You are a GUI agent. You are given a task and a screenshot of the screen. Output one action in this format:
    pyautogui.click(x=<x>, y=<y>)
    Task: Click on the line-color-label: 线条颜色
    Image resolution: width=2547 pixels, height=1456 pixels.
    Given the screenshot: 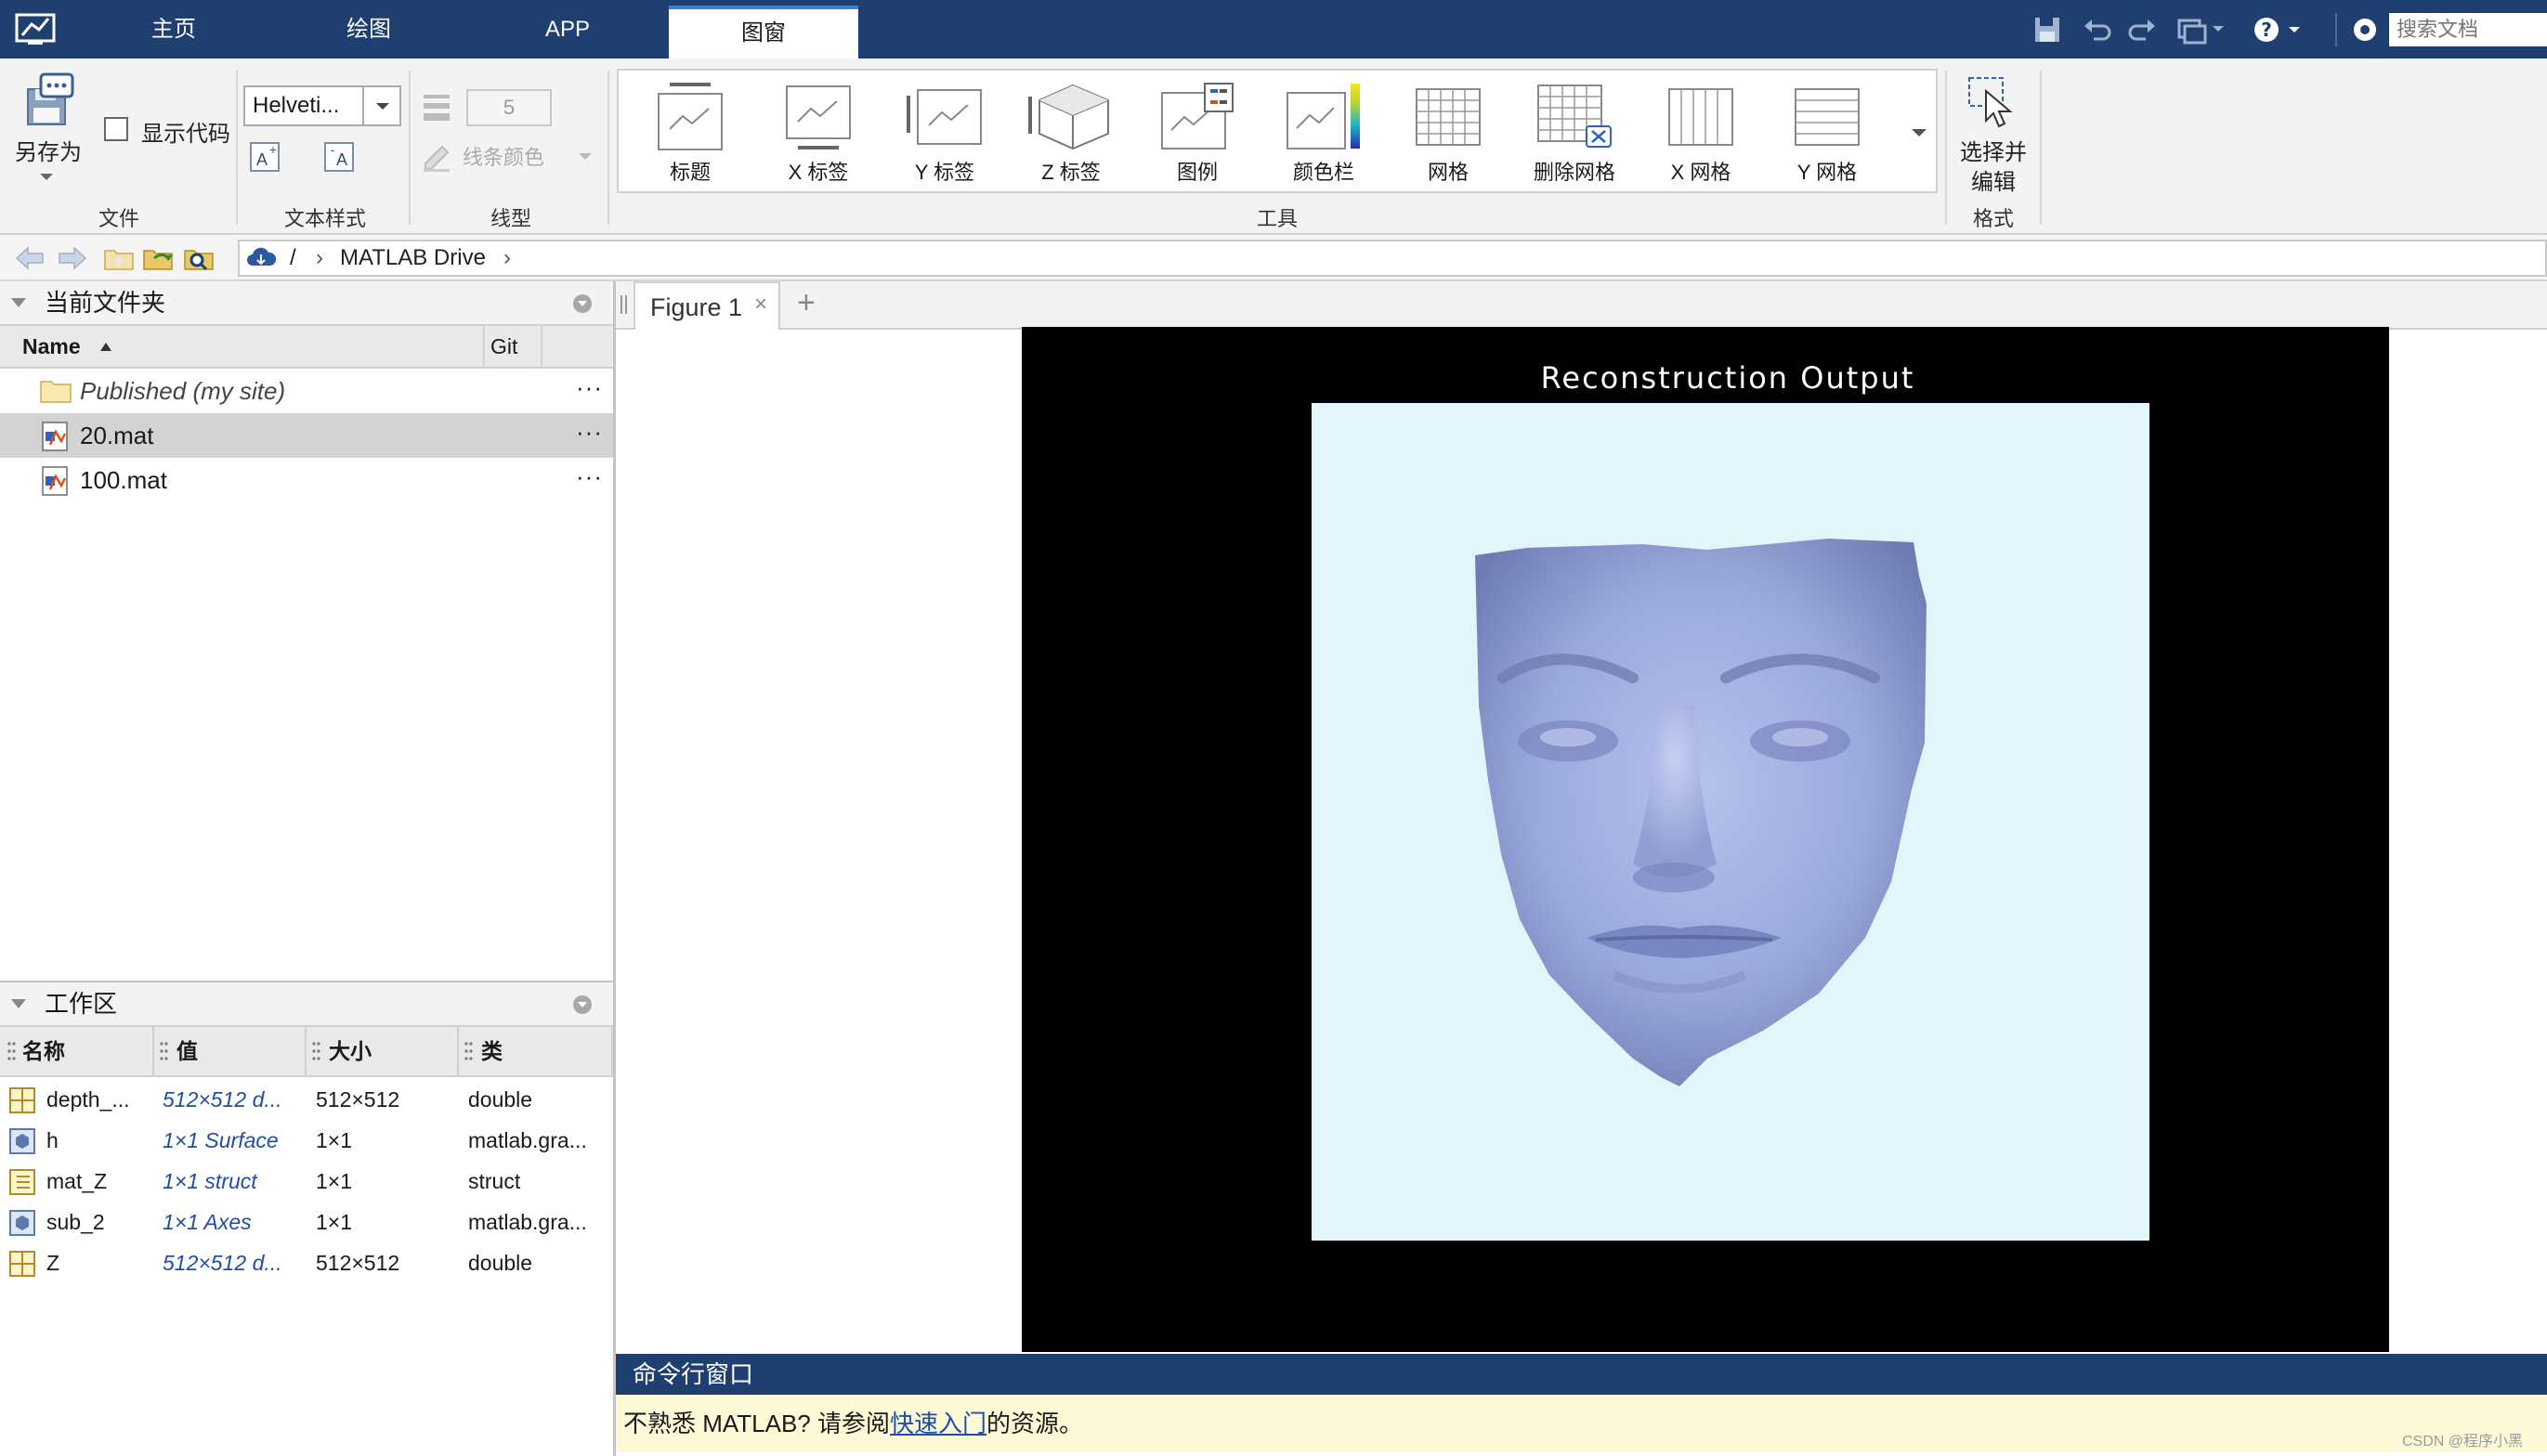 What is the action you would take?
    pyautogui.click(x=503, y=156)
    